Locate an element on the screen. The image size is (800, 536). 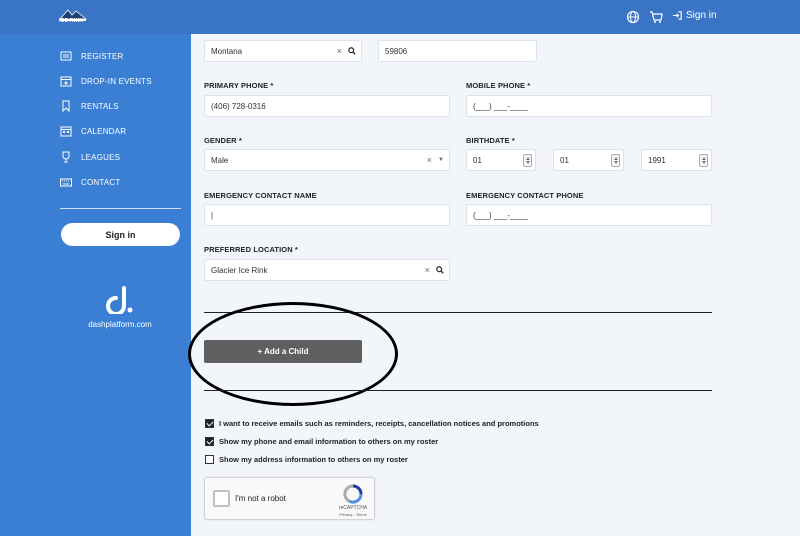
preferred-location-field: Glacier Ice Rink × is located at coordinates (327, 270).